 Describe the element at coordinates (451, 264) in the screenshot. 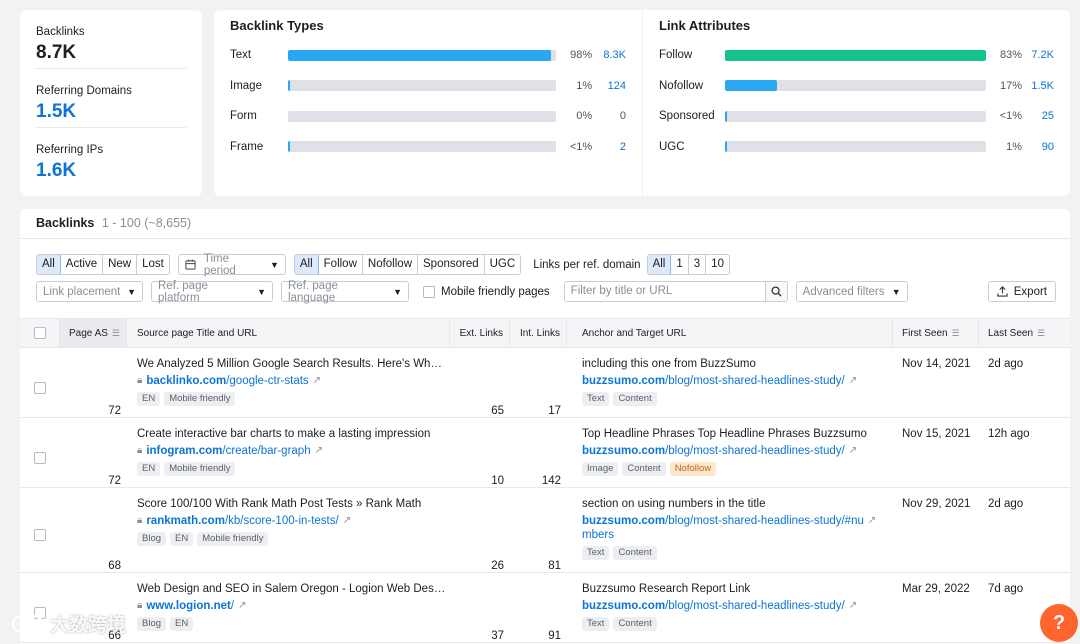

I see `type-tab-sponsored: Sponsored` at that location.